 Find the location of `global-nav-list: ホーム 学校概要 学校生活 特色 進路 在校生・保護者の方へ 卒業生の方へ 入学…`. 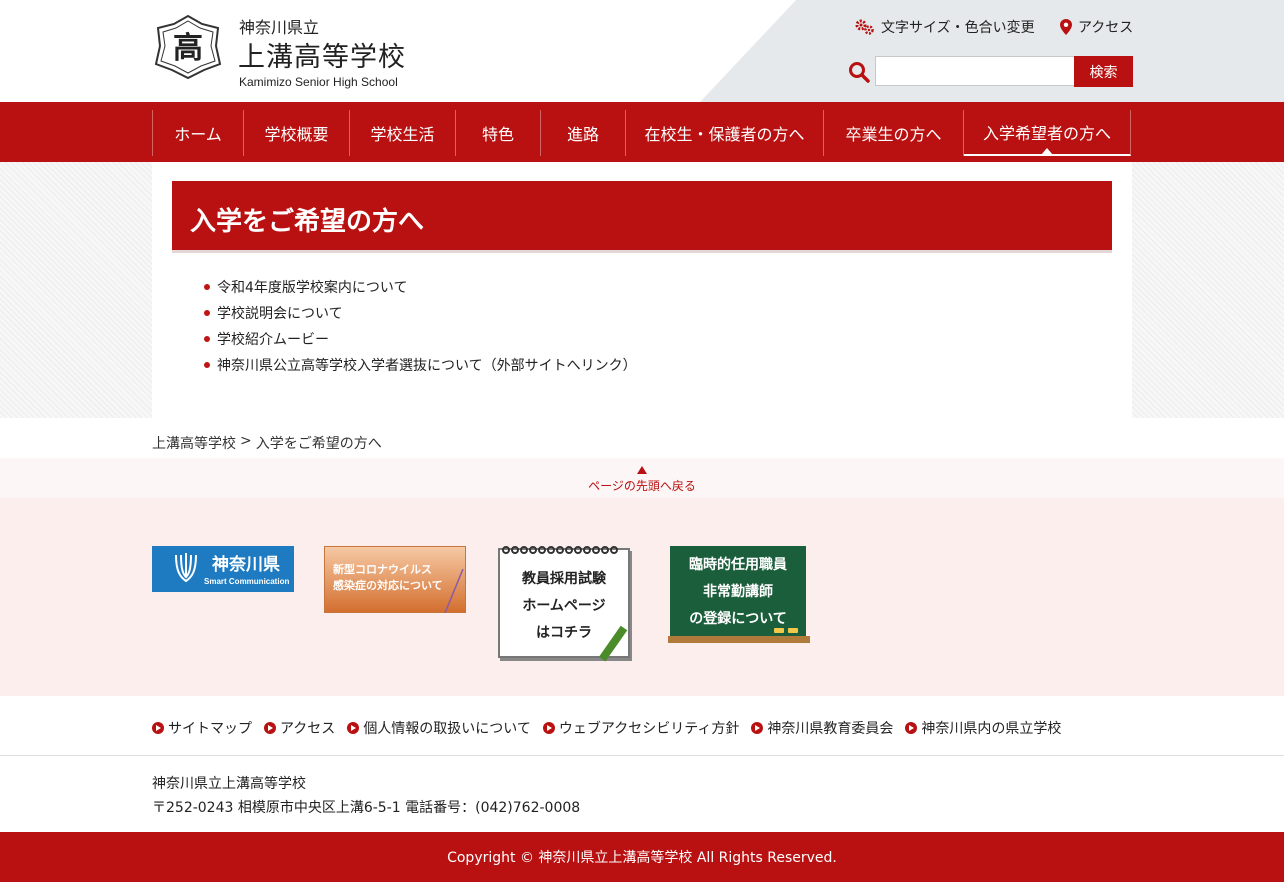

global-nav-list: ホーム 学校概要 学校生活 特色 進路 在校生・保護者の方へ 卒業生の方へ 入学… is located at coordinates (641, 133).